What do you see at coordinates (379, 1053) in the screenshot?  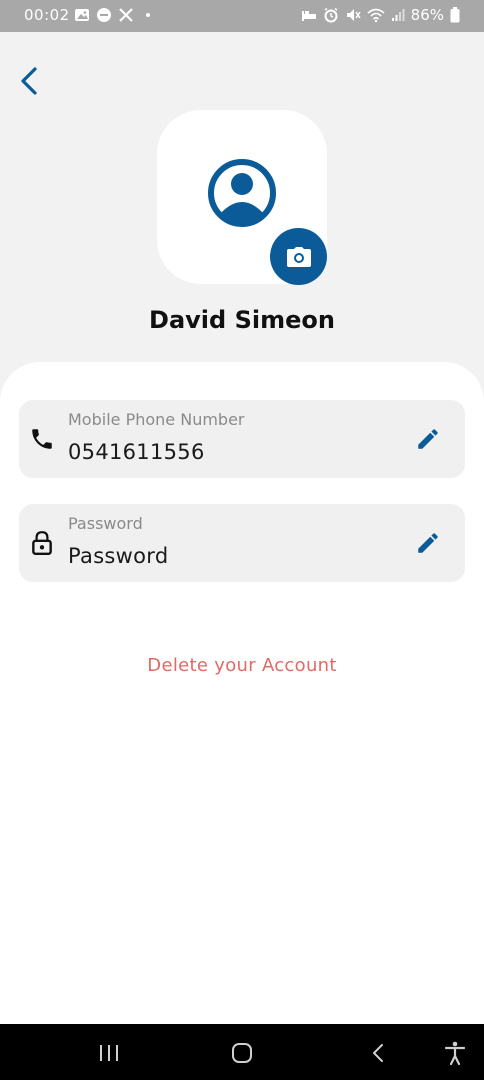 I see `back-icon` at bounding box center [379, 1053].